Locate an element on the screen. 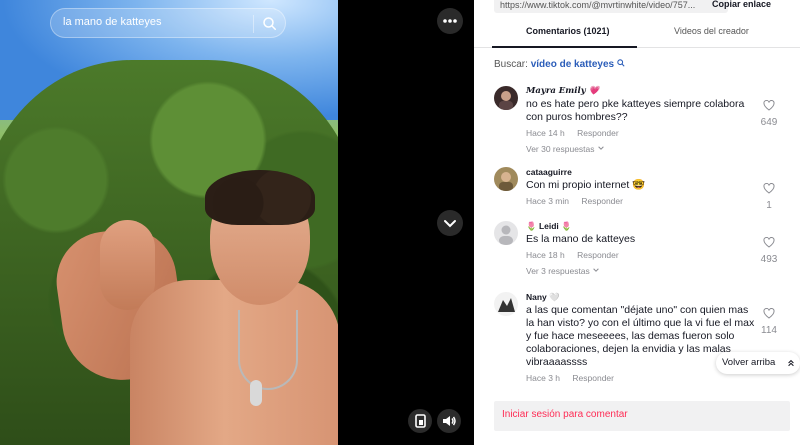 Image resolution: width=800 pixels, height=445 pixels. comment-meta: Hace 3 h Responder is located at coordinates (641, 378).